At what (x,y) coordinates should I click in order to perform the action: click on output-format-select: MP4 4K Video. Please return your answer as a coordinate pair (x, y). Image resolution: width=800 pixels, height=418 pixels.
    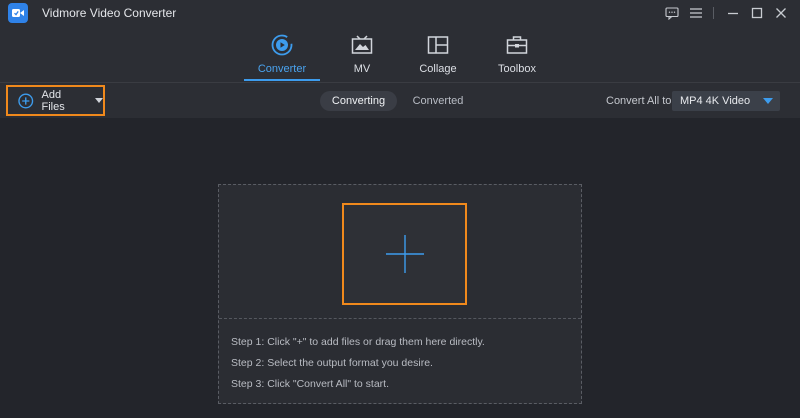
    Looking at the image, I should click on (726, 101).